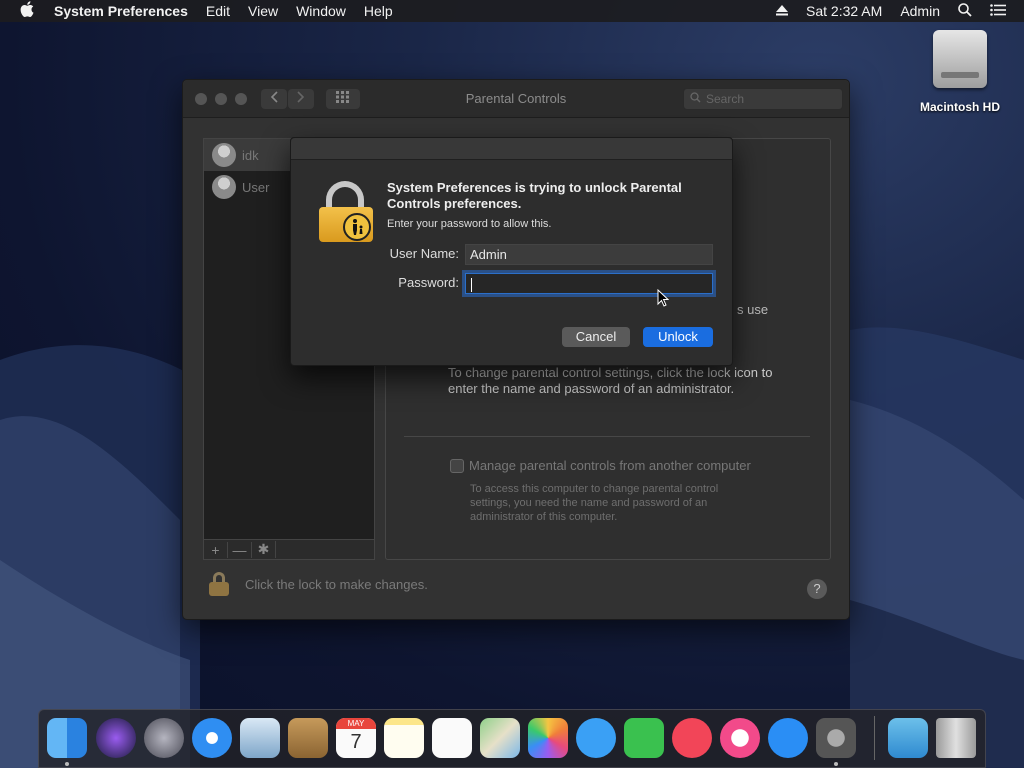 This screenshot has height=768, width=1024. What do you see at coordinates (596, 337) in the screenshot?
I see `cancel-button: Cancel` at bounding box center [596, 337].